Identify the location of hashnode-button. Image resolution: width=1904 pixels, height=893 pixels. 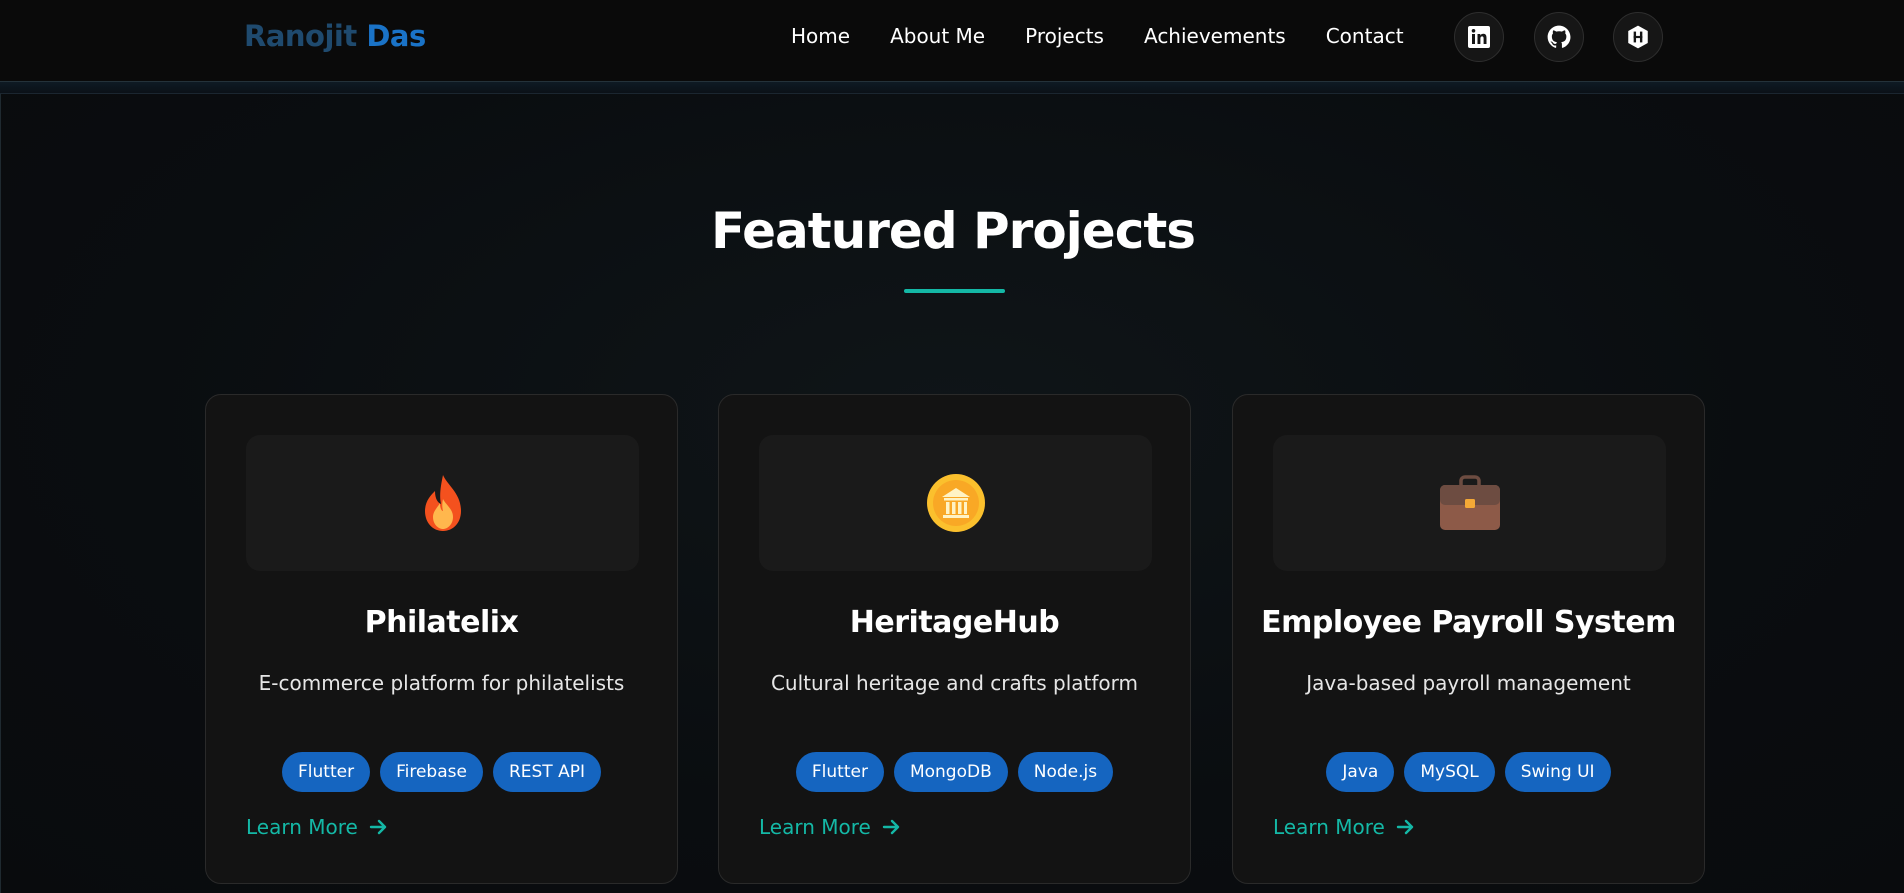
(1638, 37).